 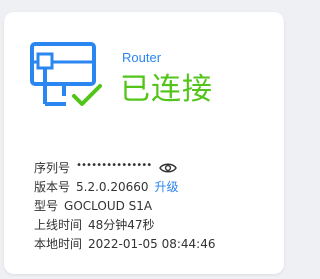 What do you see at coordinates (168, 168) in the screenshot?
I see `eye-icon` at bounding box center [168, 168].